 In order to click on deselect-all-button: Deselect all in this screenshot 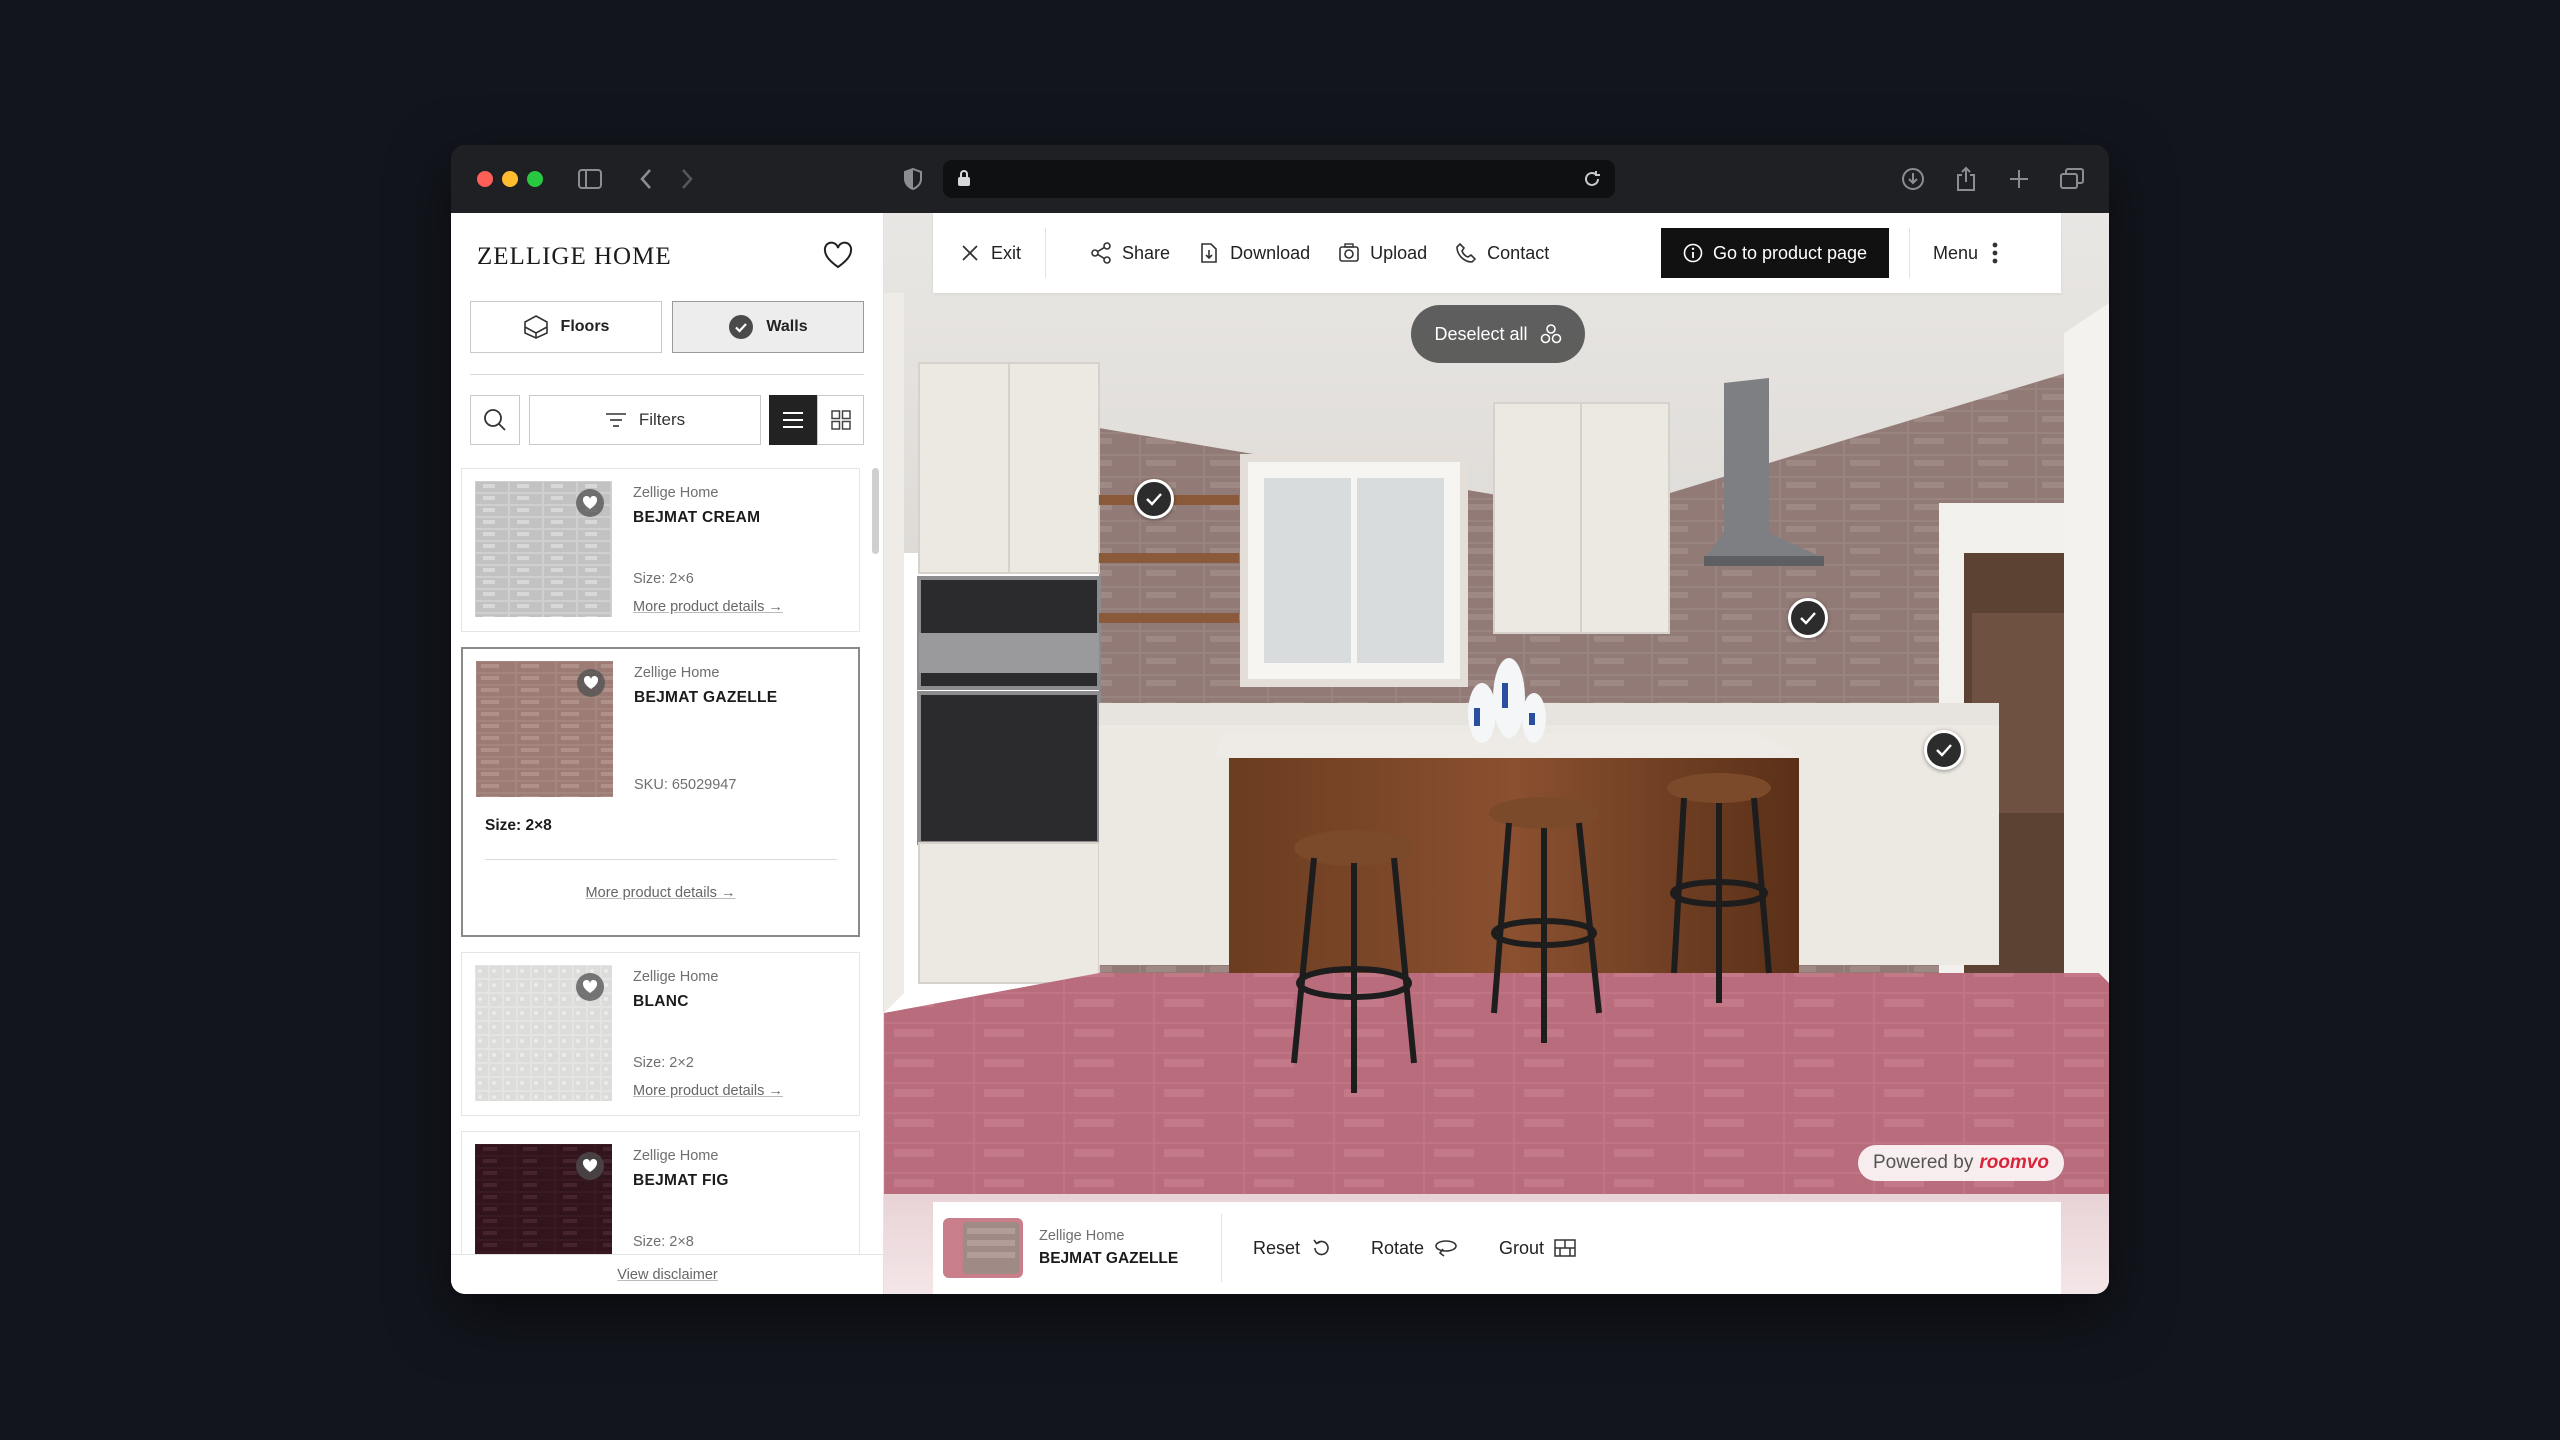, I will do `click(1498, 334)`.